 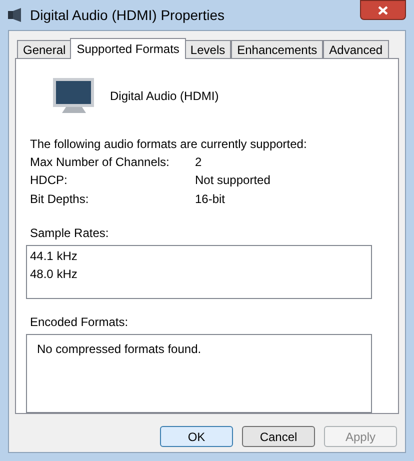 I want to click on dialog-button: Cancel, so click(x=278, y=436).